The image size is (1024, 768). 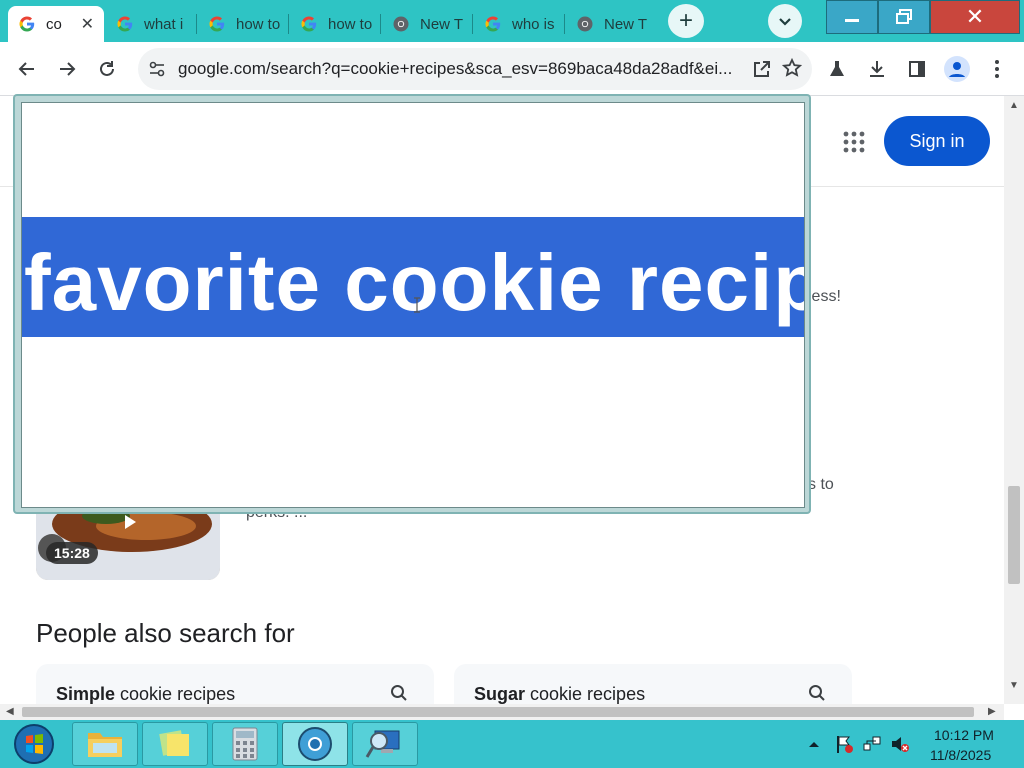 What do you see at coordinates (417, 305) in the screenshot?
I see `text-cursor-icon` at bounding box center [417, 305].